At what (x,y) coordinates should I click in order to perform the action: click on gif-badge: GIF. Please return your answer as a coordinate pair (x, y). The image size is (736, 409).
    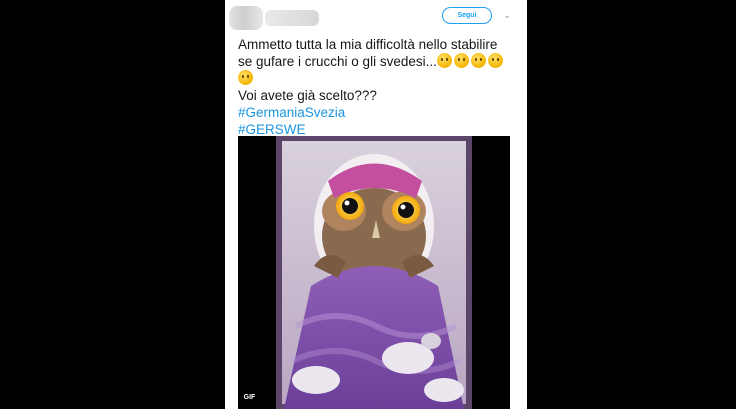
    Looking at the image, I should click on (249, 397).